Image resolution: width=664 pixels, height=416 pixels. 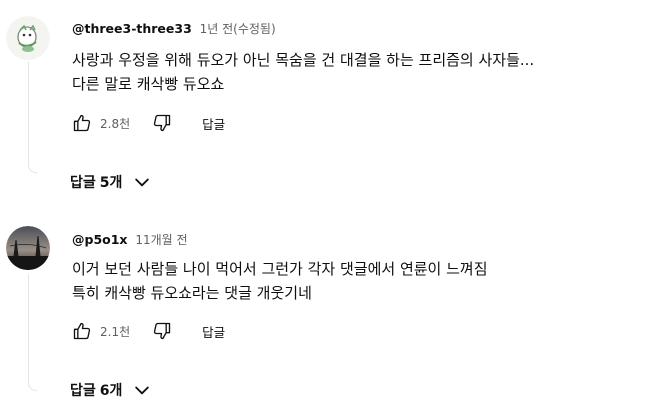 I want to click on comment-header: @three3-three33 1년 전(수정됨), so click(x=174, y=28).